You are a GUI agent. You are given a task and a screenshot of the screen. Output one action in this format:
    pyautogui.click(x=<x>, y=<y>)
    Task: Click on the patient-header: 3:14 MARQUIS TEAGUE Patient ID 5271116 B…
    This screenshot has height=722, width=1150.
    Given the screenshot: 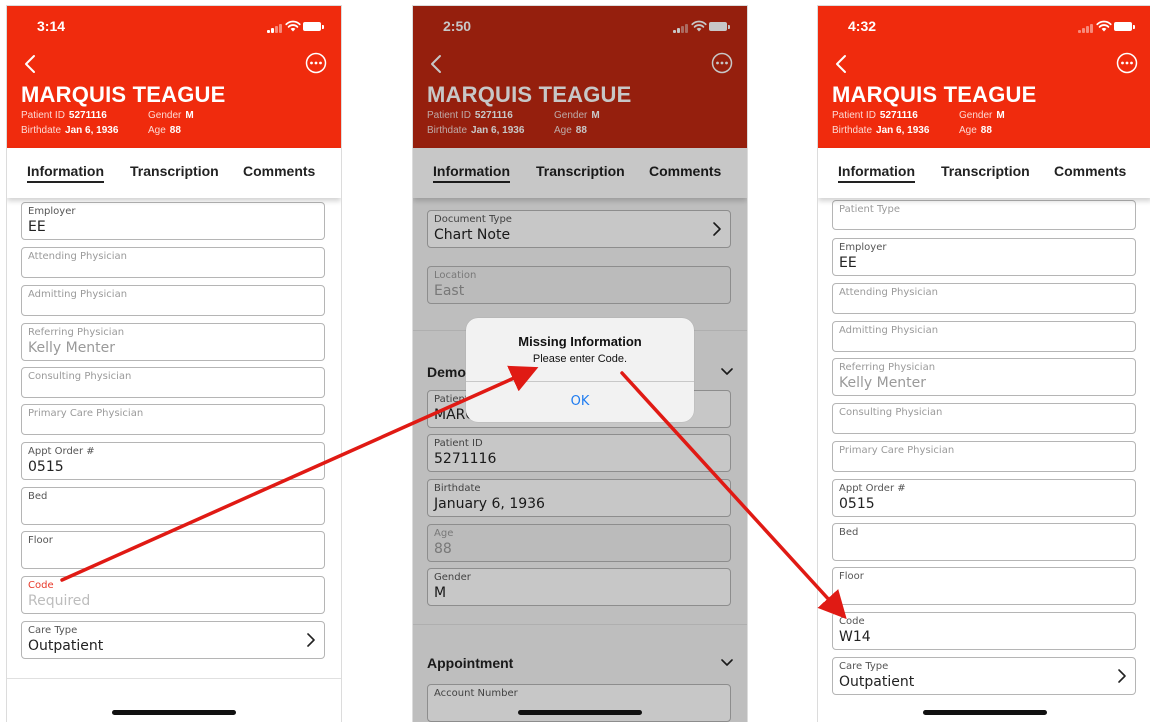 What is the action you would take?
    pyautogui.click(x=174, y=77)
    